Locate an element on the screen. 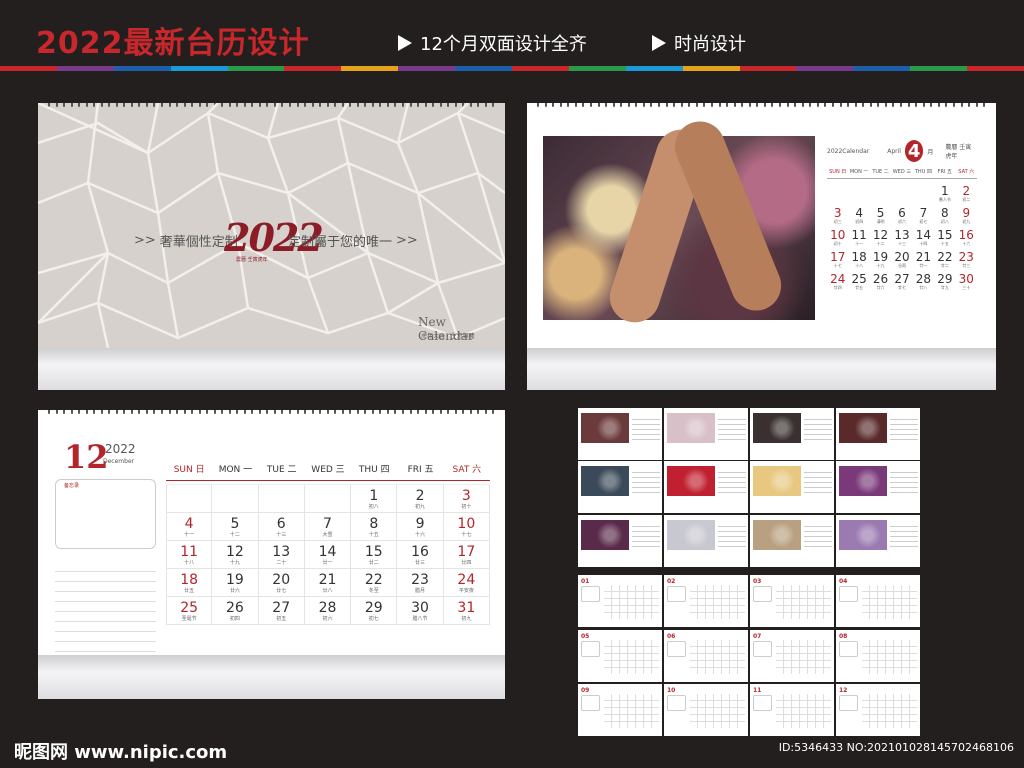 The height and width of the screenshot is (768, 1024). month-grid-thumbnail: 09 is located at coordinates (620, 710).